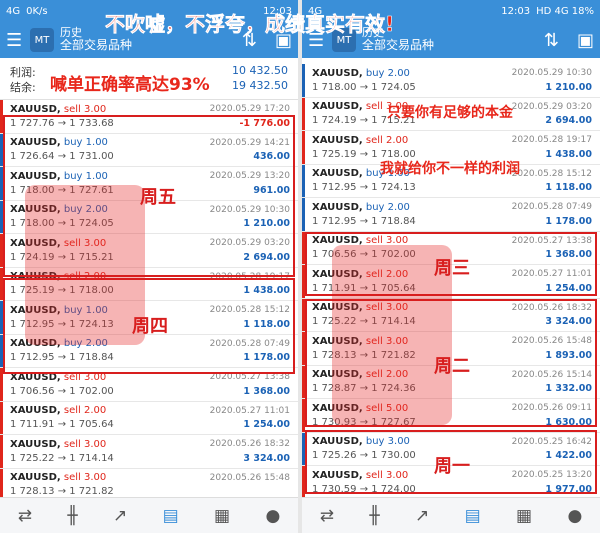 Image resolution: width=600 pixels, height=533 pixels. Describe the element at coordinates (42, 40) in the screenshot. I see `app-logo: MT` at that location.